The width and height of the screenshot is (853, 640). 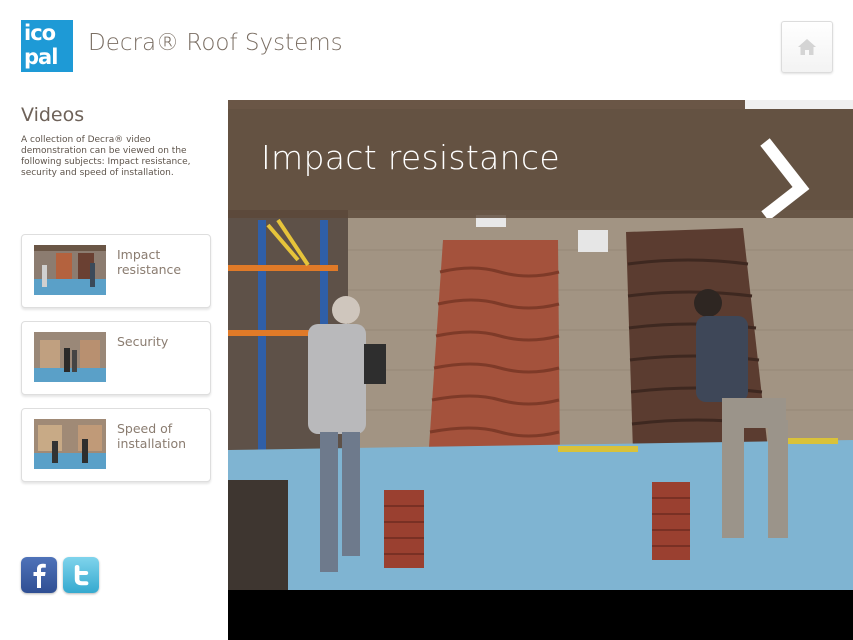 I want to click on facebook-icon, so click(x=39, y=575).